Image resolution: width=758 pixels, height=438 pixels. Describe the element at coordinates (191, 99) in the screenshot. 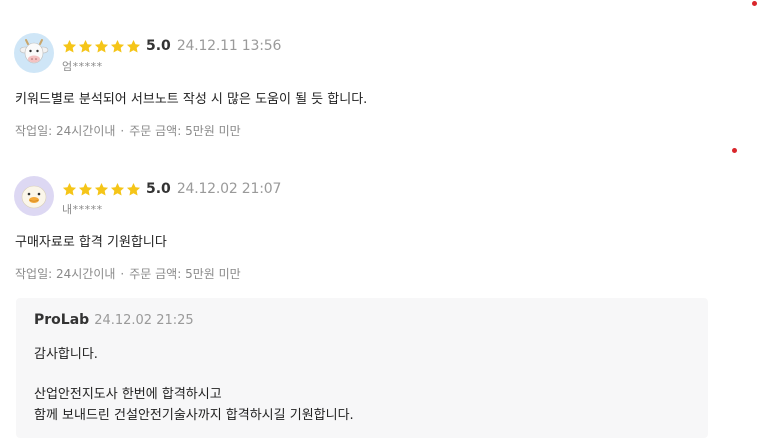

I see `review-text: 키워드별로 분석되어 서브노트 작성 시 많은 도움이 될 듯 합니다.` at that location.